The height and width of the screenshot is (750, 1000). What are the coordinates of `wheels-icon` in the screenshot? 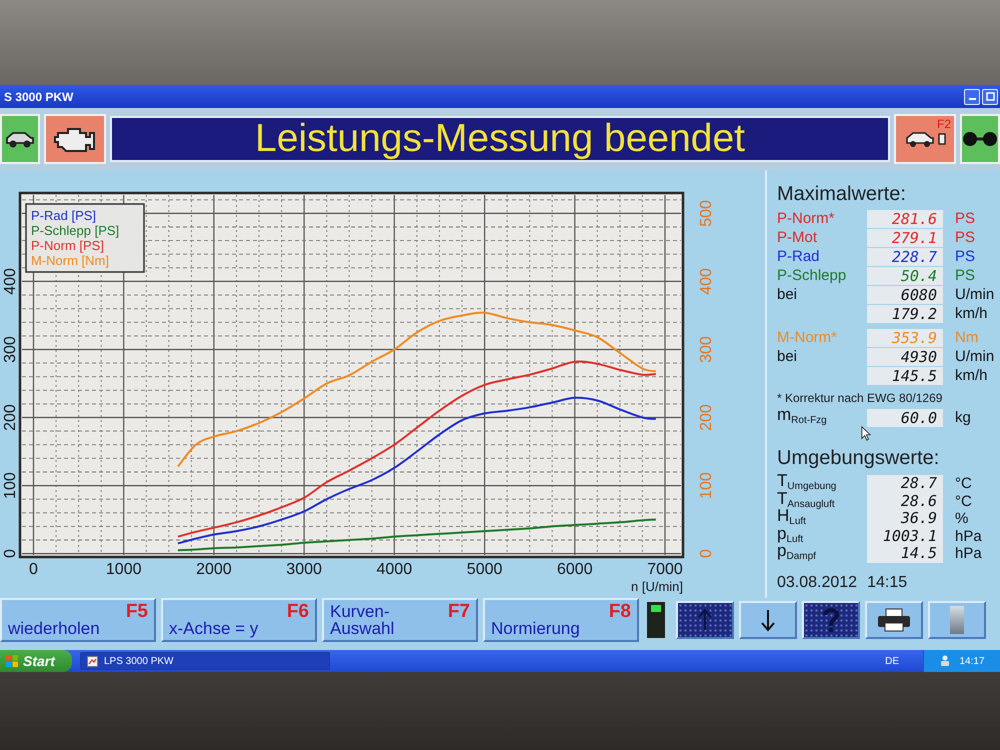 It's located at (980, 139).